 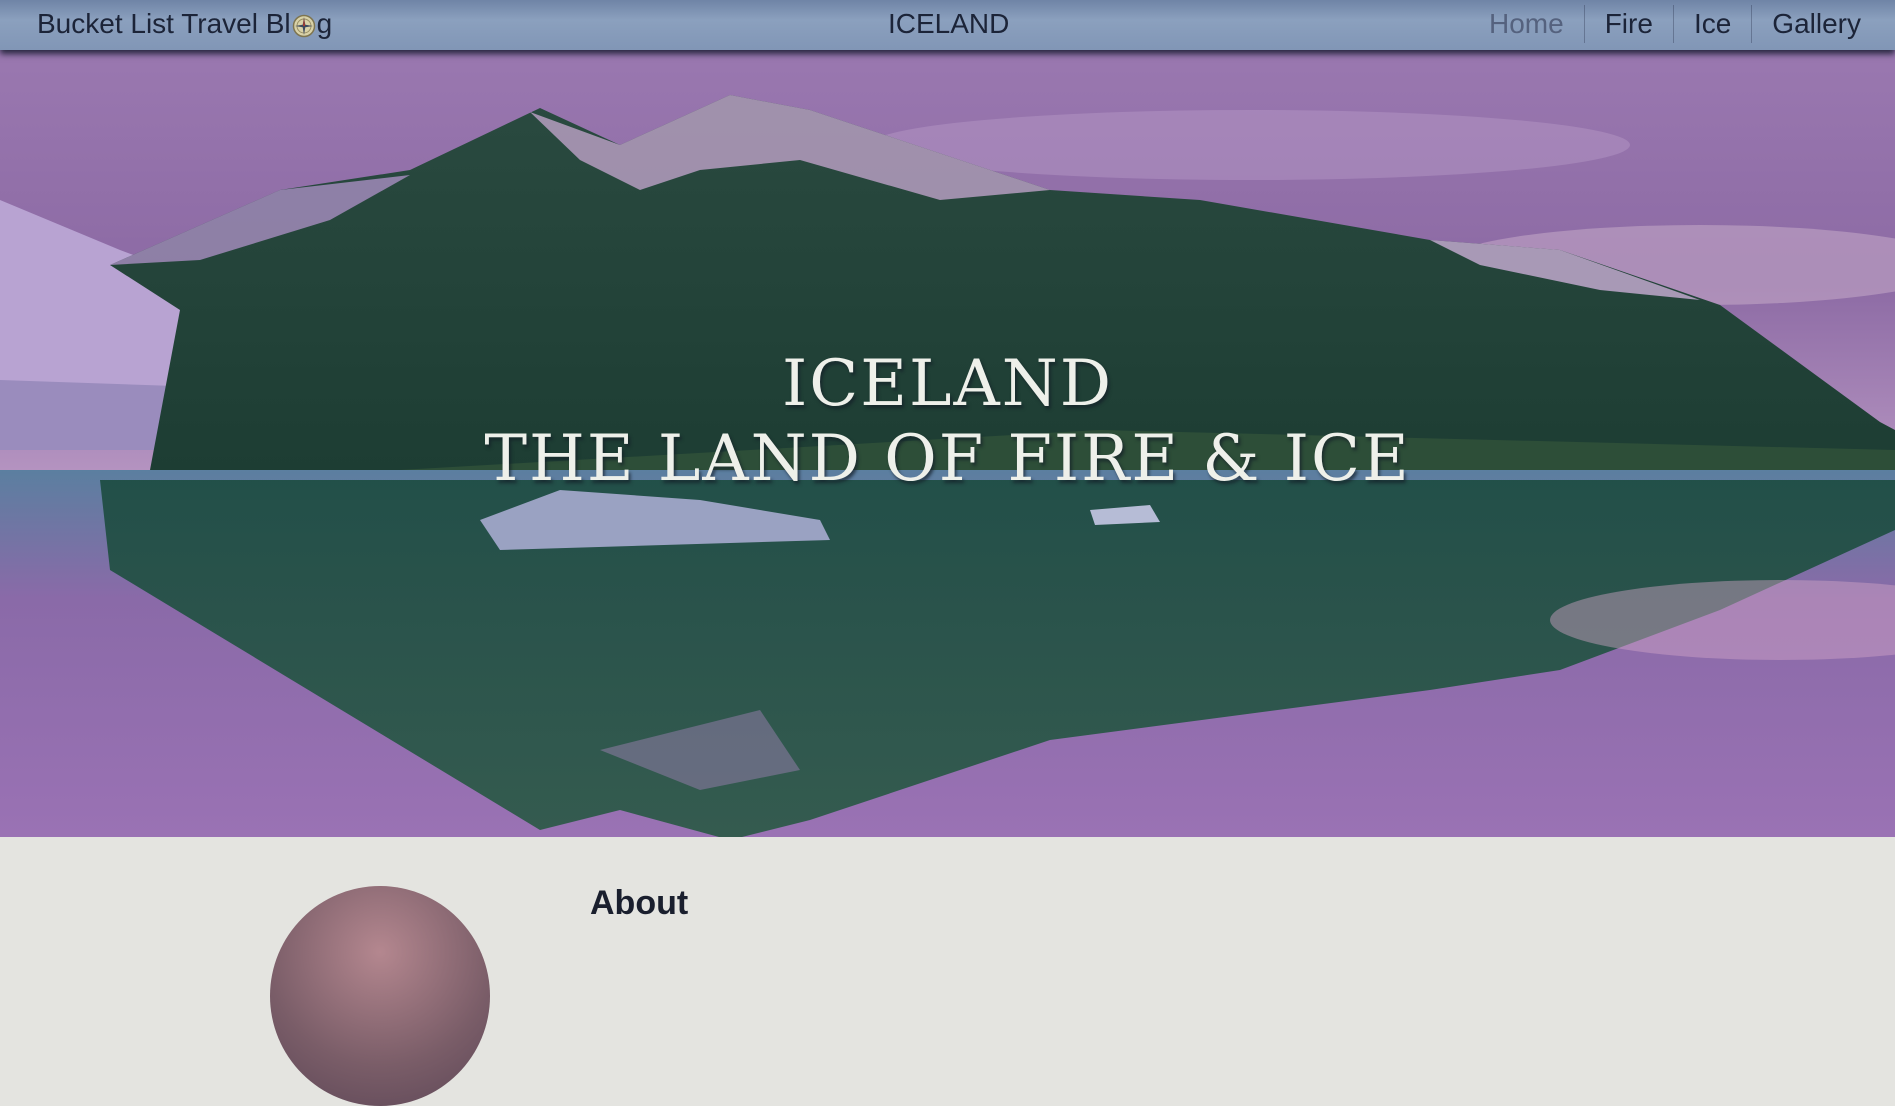 What do you see at coordinates (947, 459) in the screenshot?
I see `hero-subtitle: THE LAND OF FIRE & ICE` at bounding box center [947, 459].